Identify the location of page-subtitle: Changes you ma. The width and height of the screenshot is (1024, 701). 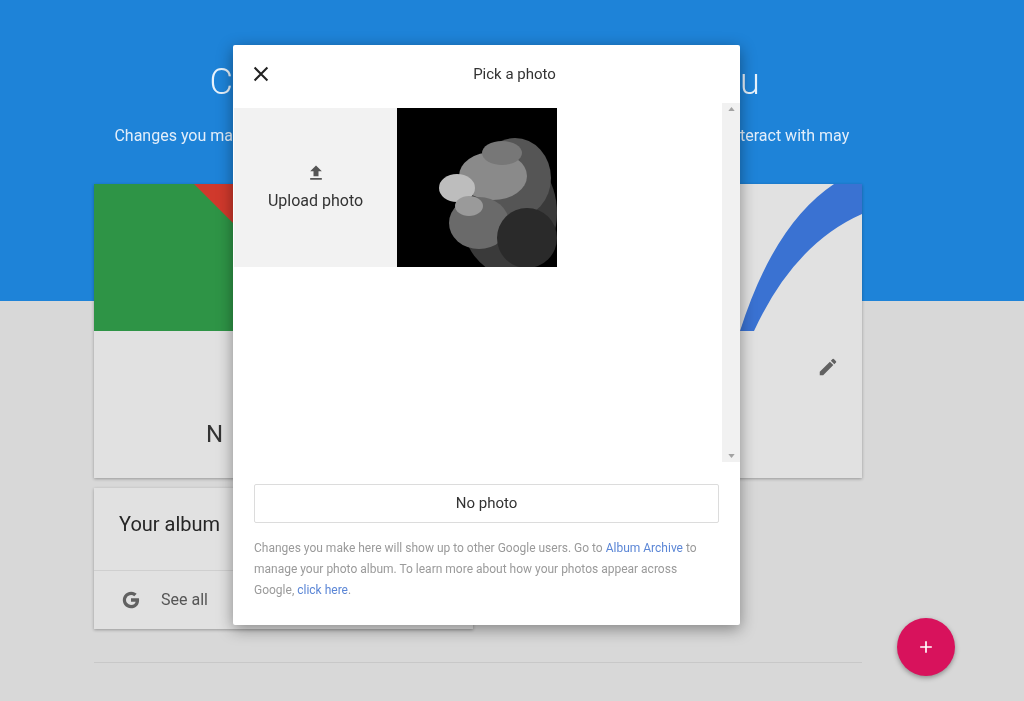
(173, 135).